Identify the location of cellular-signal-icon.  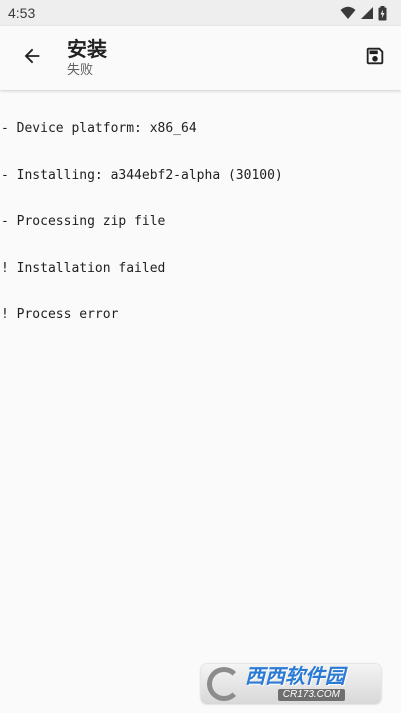
(367, 13).